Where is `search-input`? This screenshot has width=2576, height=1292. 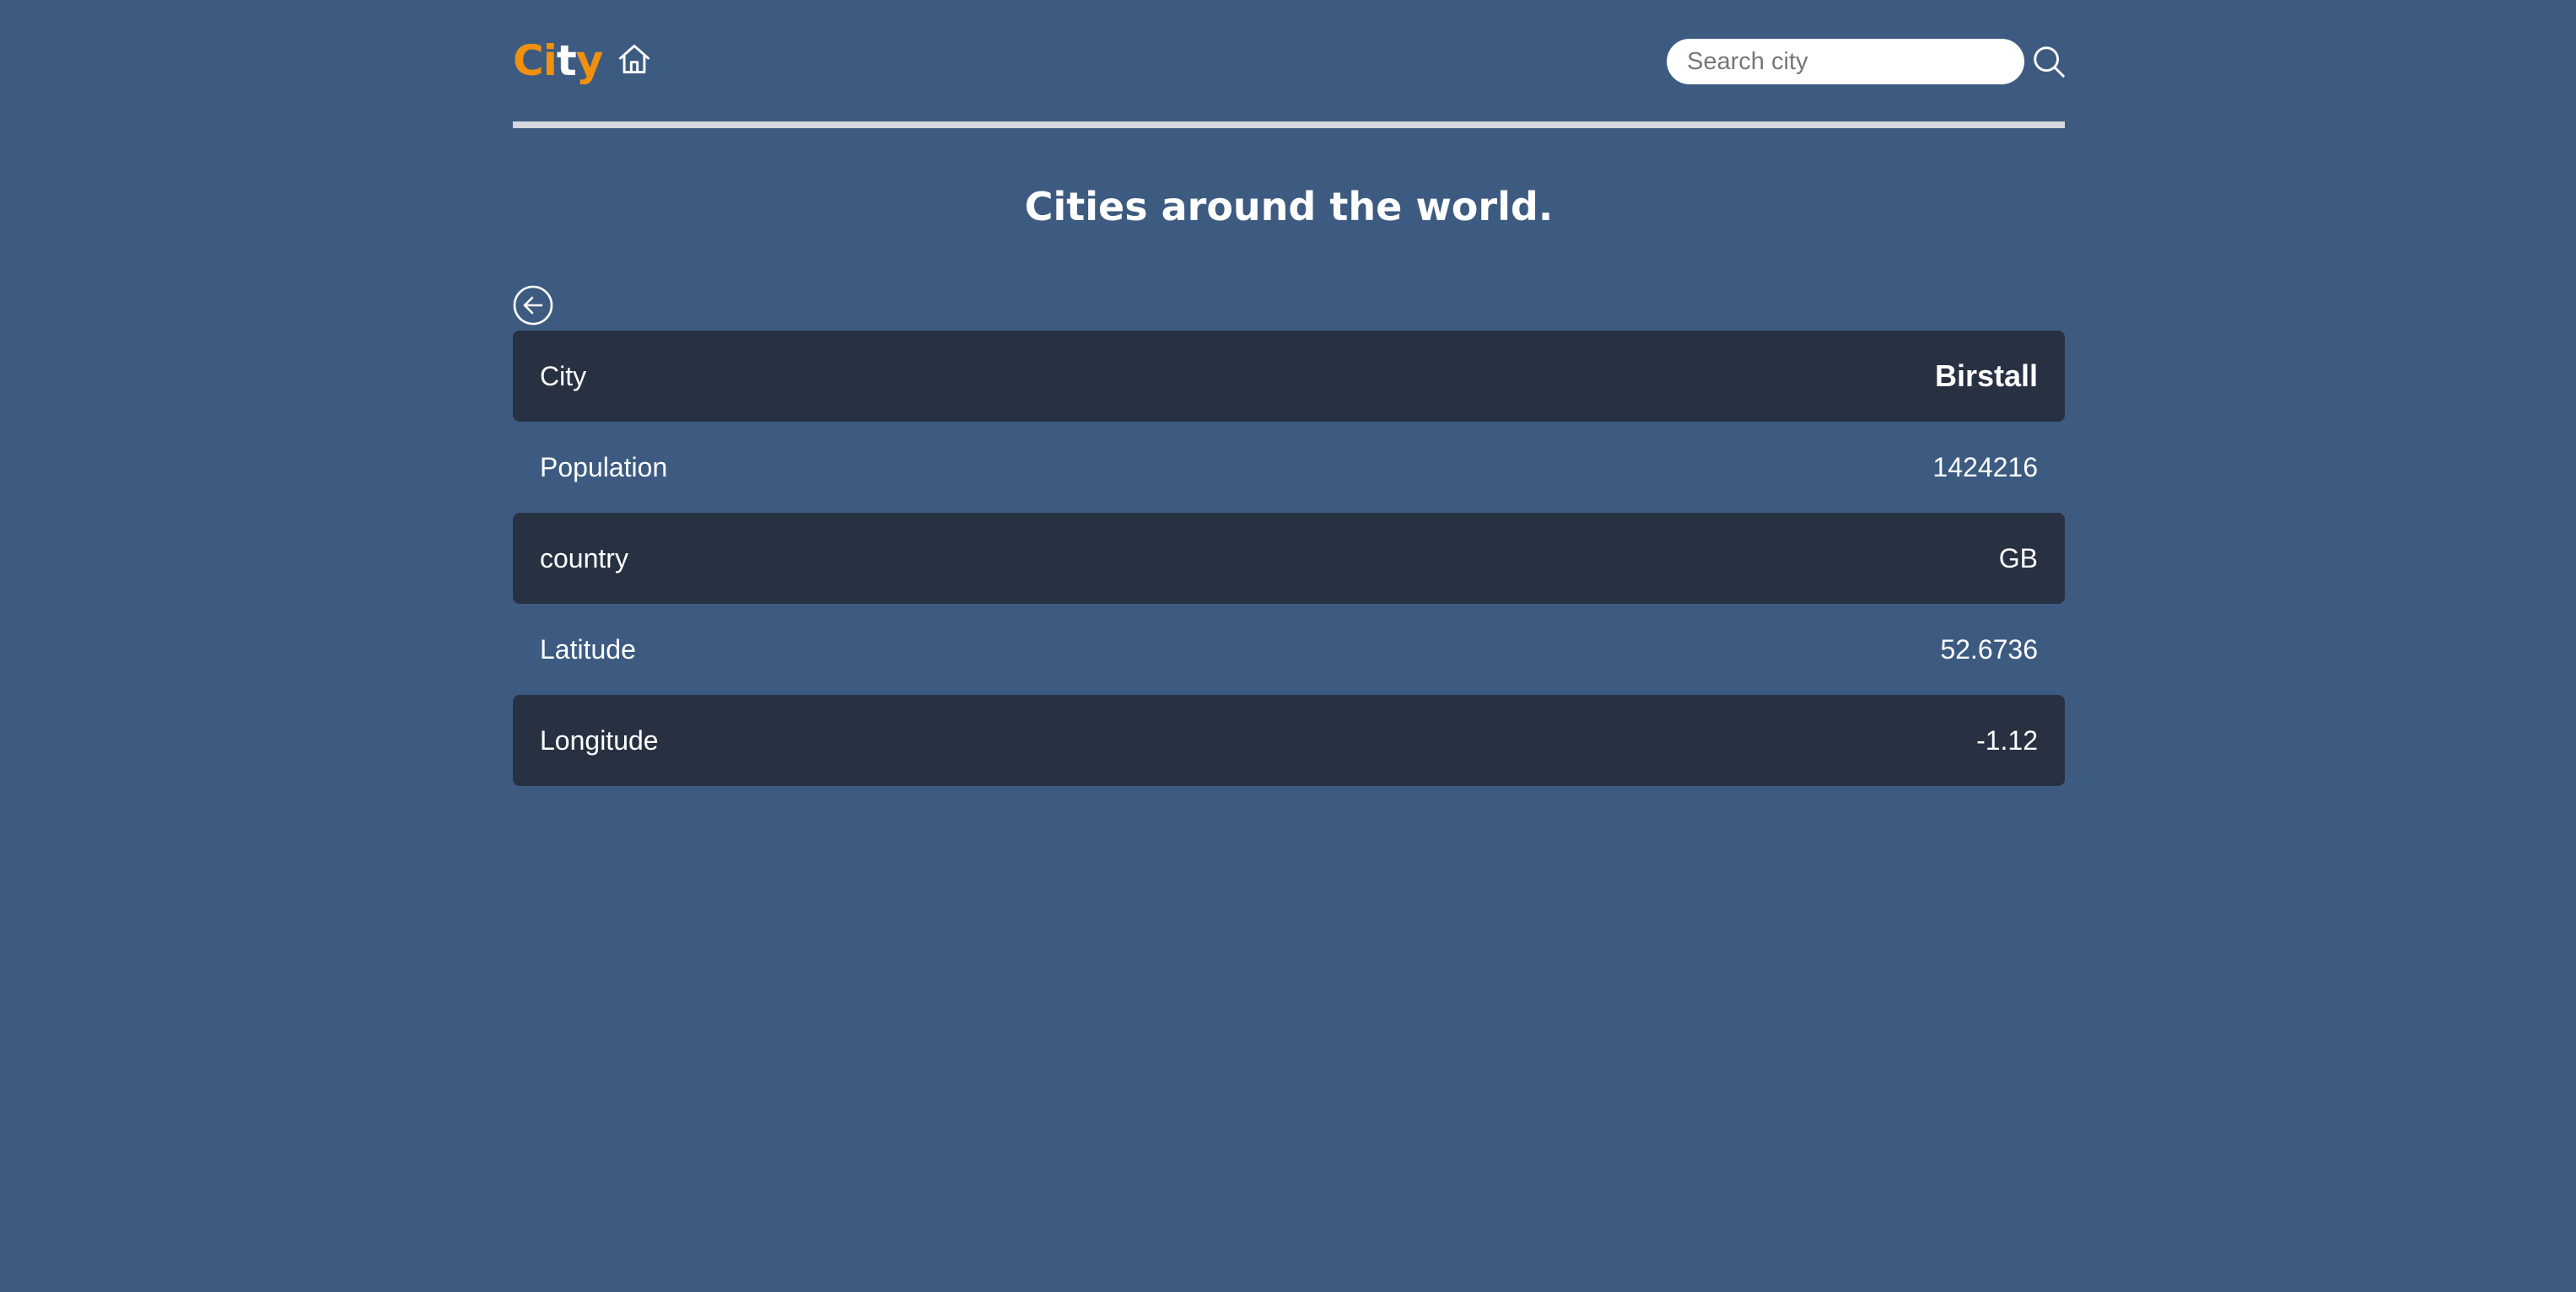 search-input is located at coordinates (1845, 61).